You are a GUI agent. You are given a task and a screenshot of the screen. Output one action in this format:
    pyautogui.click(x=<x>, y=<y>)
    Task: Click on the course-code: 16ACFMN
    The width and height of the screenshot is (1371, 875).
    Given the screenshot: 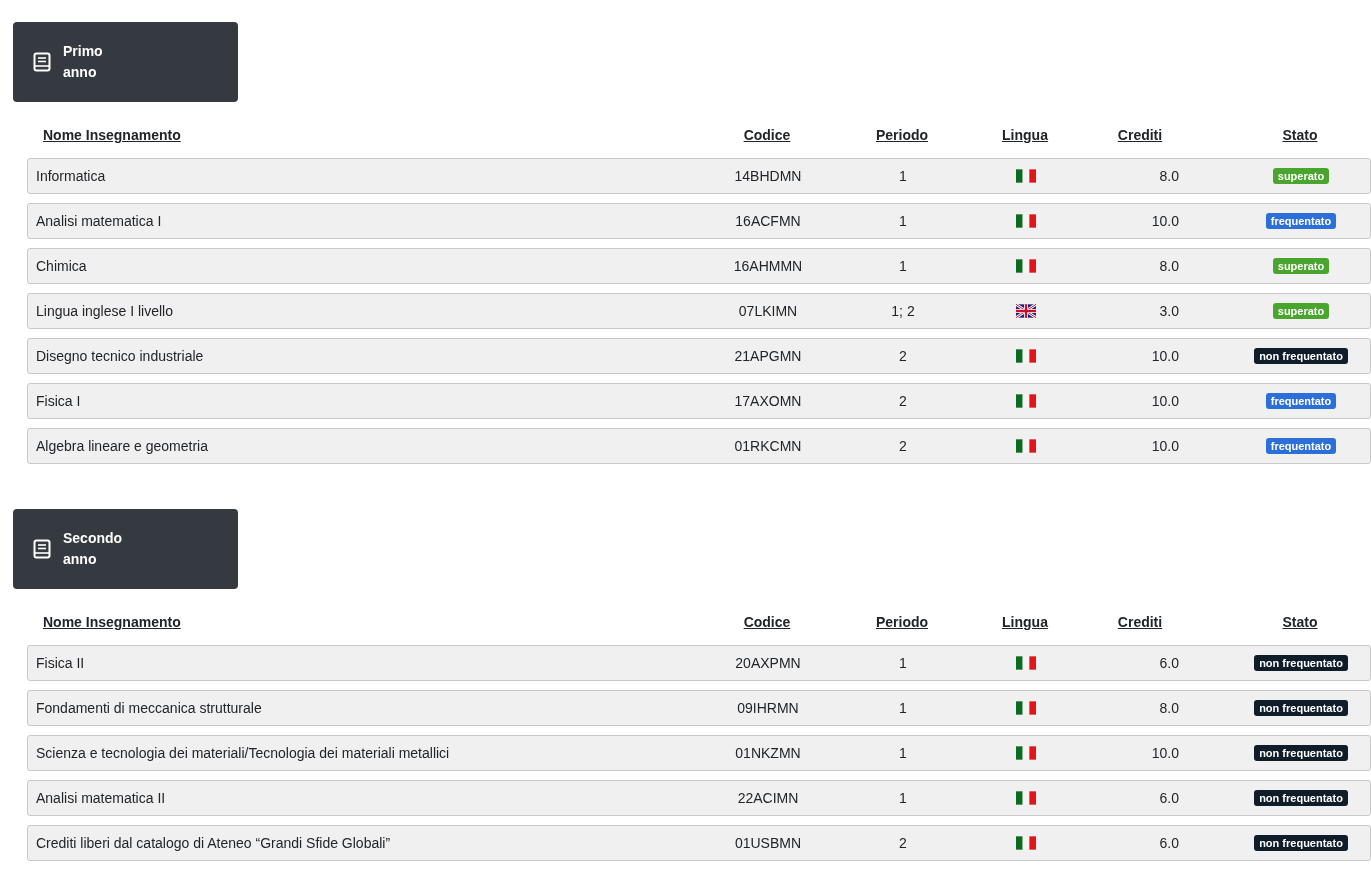 What is the action you would take?
    pyautogui.click(x=768, y=221)
    